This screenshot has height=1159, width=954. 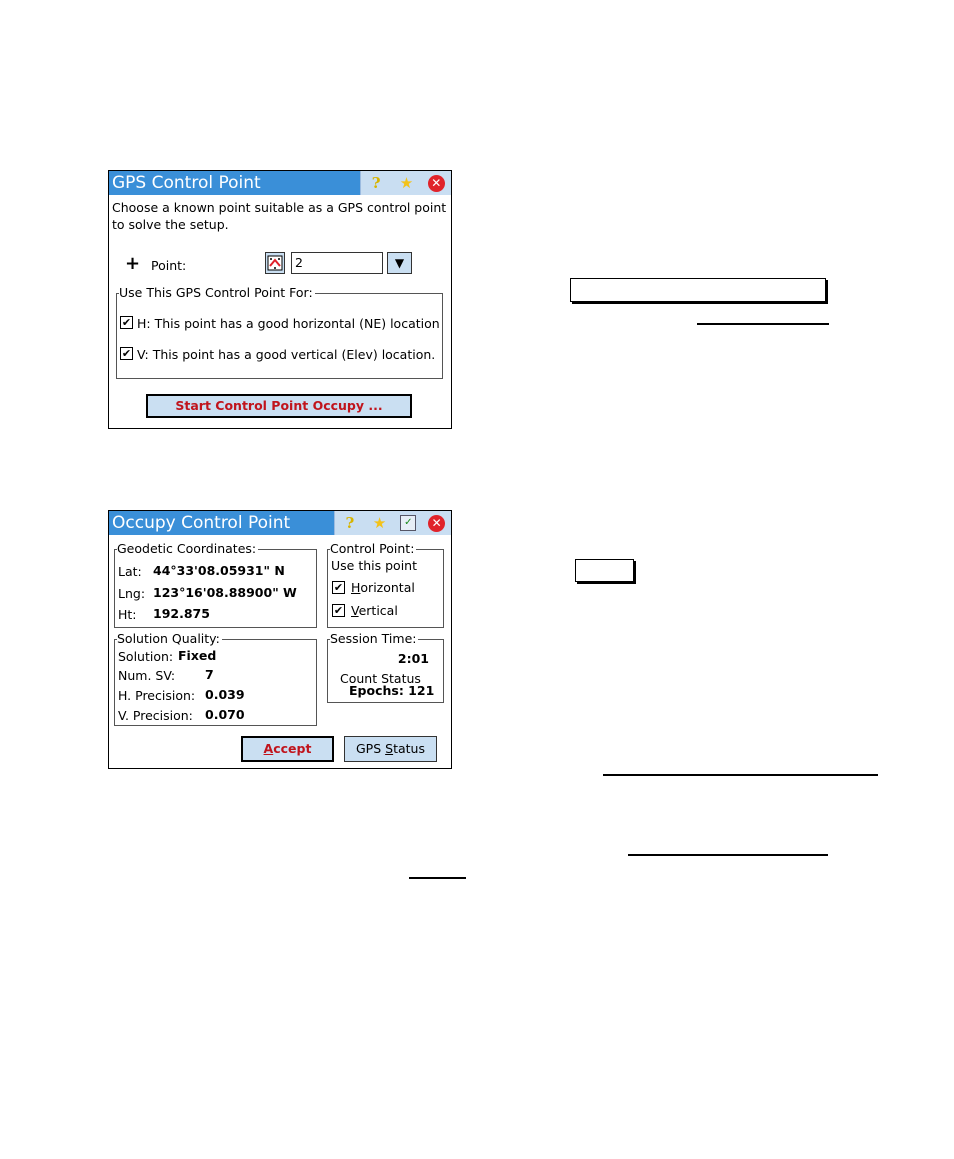 What do you see at coordinates (147, 675) in the screenshot?
I see `num-sv-label: Num. SV:` at bounding box center [147, 675].